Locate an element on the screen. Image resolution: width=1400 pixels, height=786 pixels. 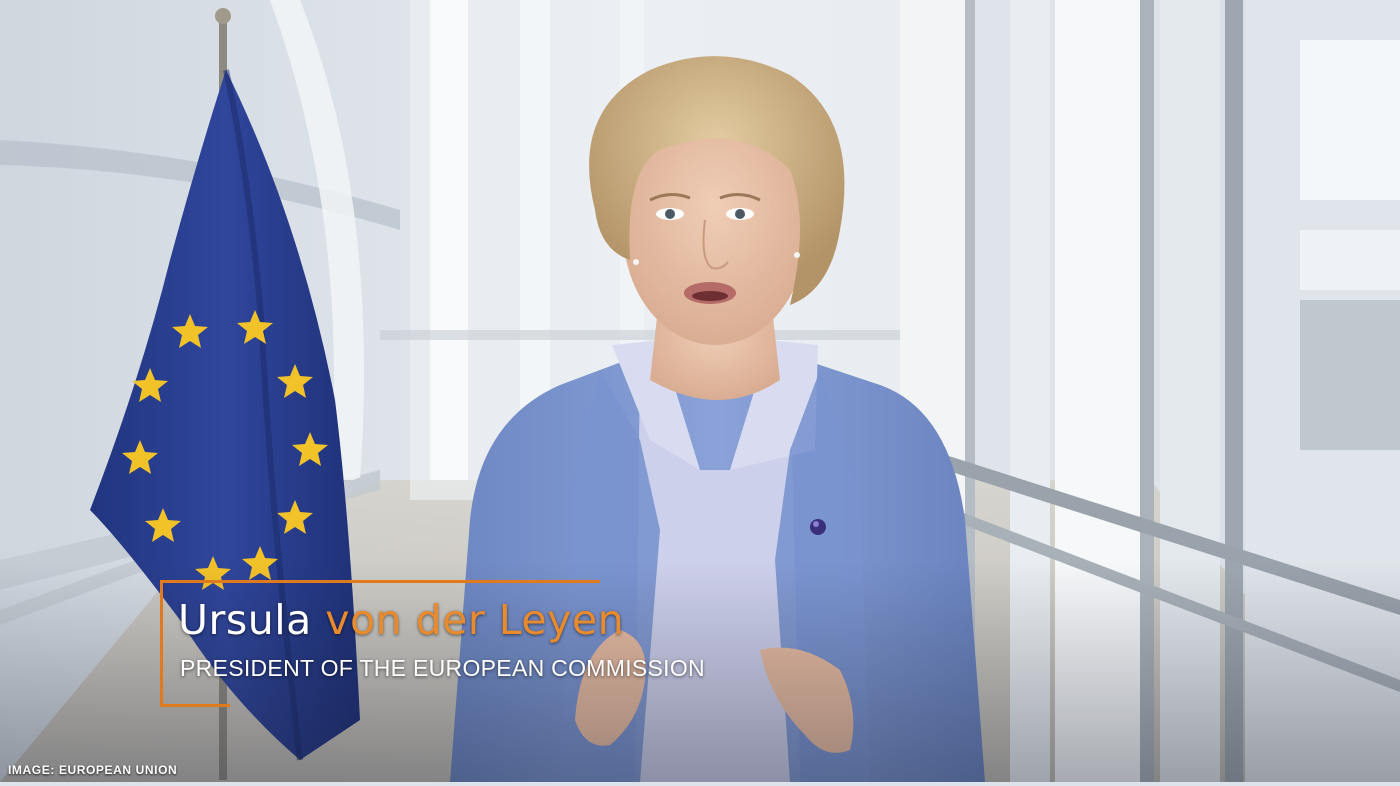
speaker-first-name: Ursula is located at coordinates (245, 620).